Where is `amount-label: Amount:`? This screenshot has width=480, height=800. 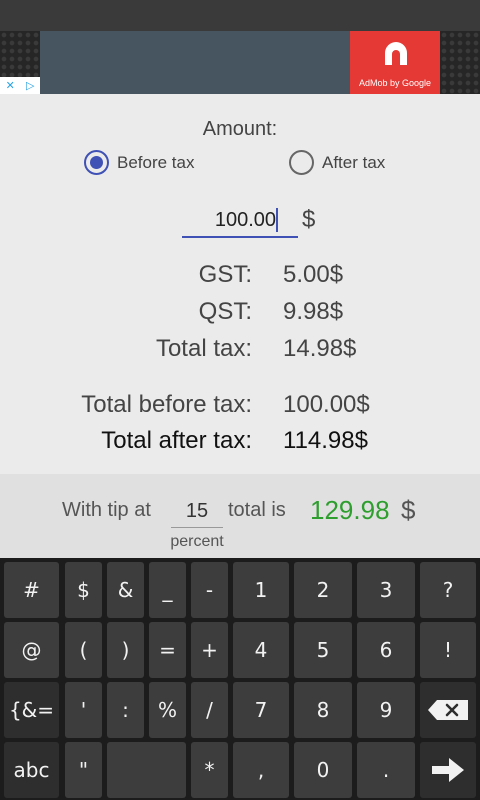 amount-label: Amount: is located at coordinates (240, 129).